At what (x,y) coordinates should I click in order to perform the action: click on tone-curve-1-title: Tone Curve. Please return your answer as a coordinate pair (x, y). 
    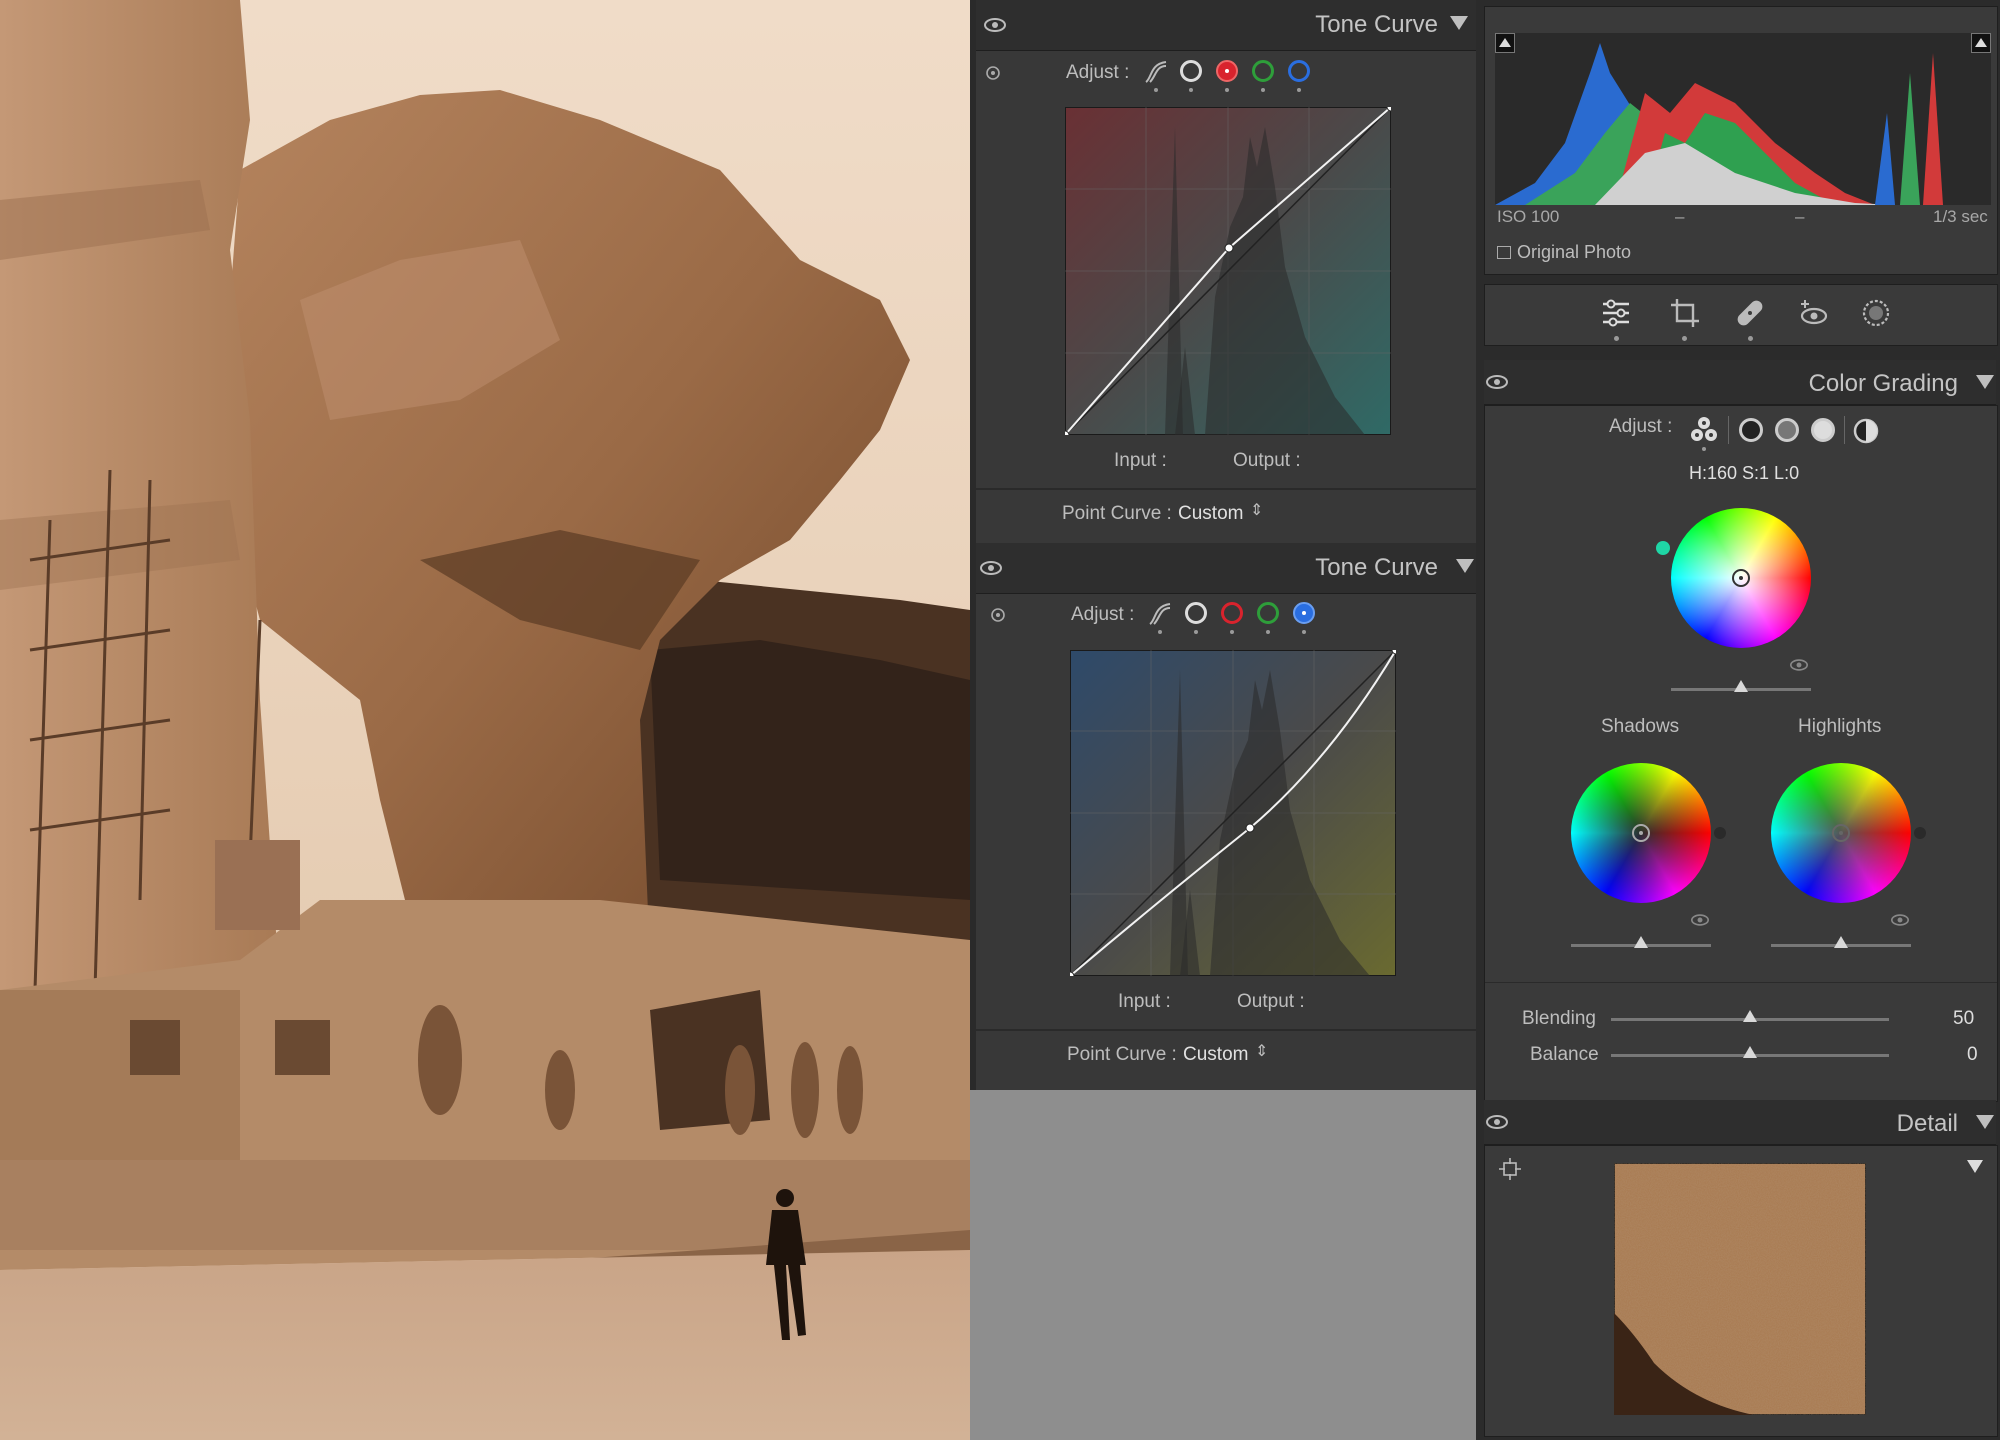
    Looking at the image, I should click on (1376, 24).